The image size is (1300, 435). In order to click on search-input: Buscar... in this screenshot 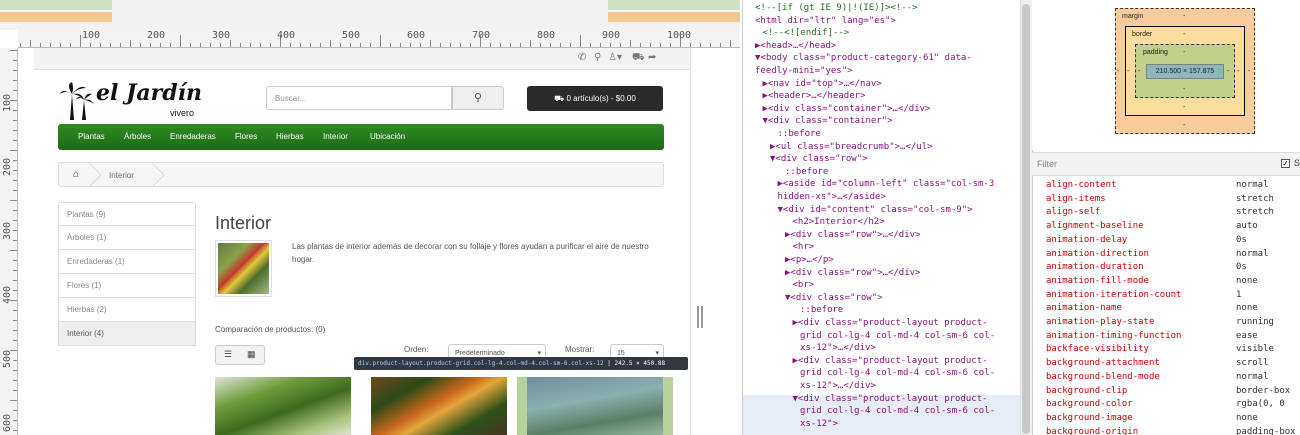, I will do `click(359, 98)`.